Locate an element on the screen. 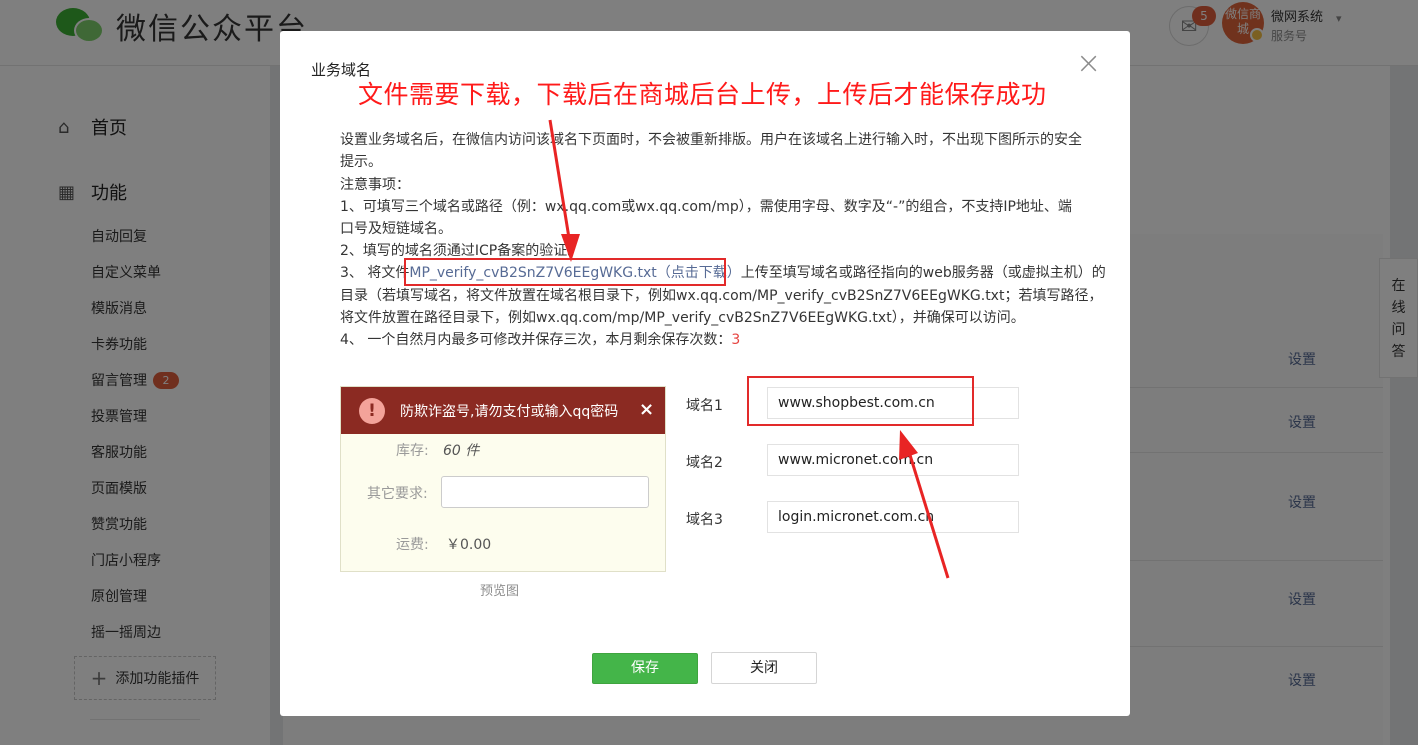  preview-caption: 预览图 is located at coordinates (500, 591).